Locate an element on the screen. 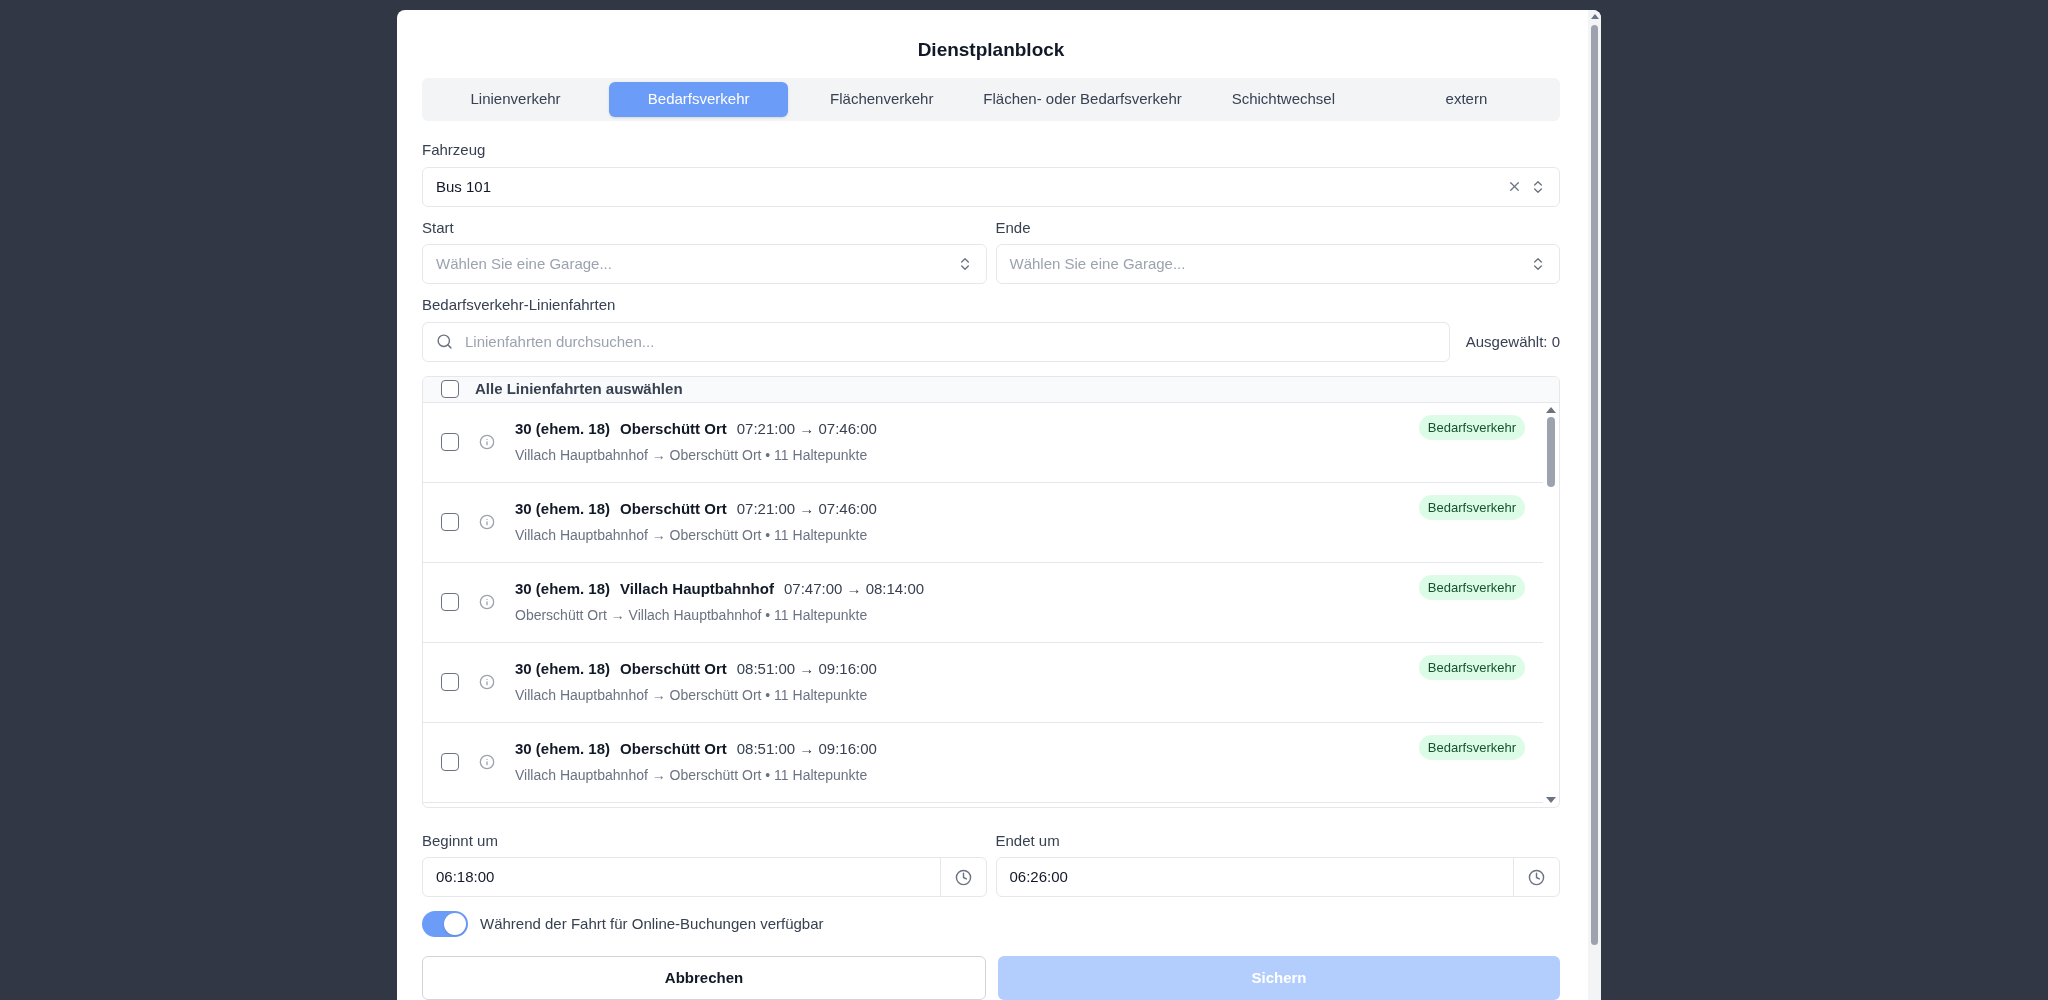 This screenshot has width=2048, height=1000. dialog-title: Dienstplanblock is located at coordinates (991, 50).